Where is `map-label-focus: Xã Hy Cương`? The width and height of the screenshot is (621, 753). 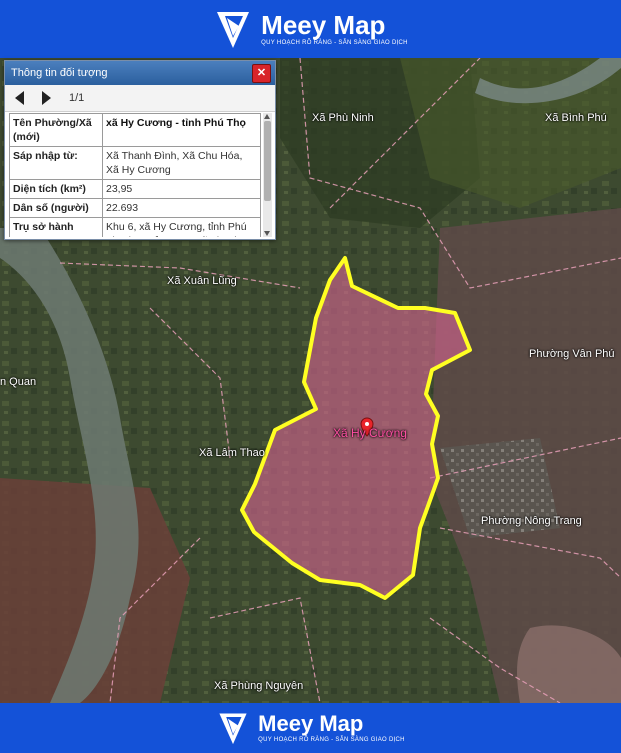
map-label-focus: Xã Hy Cương is located at coordinates (370, 433).